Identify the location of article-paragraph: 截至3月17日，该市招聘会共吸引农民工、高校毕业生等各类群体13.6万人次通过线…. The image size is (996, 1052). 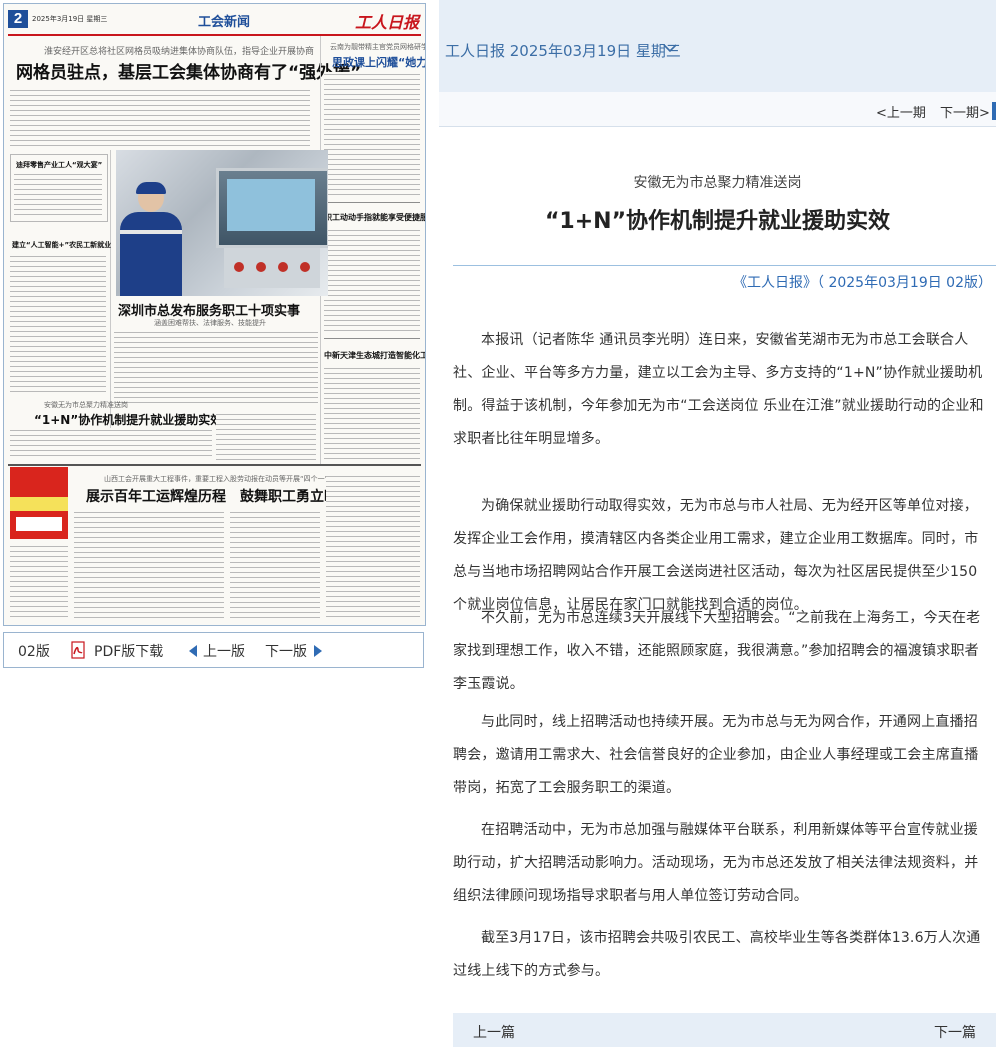
(717, 954).